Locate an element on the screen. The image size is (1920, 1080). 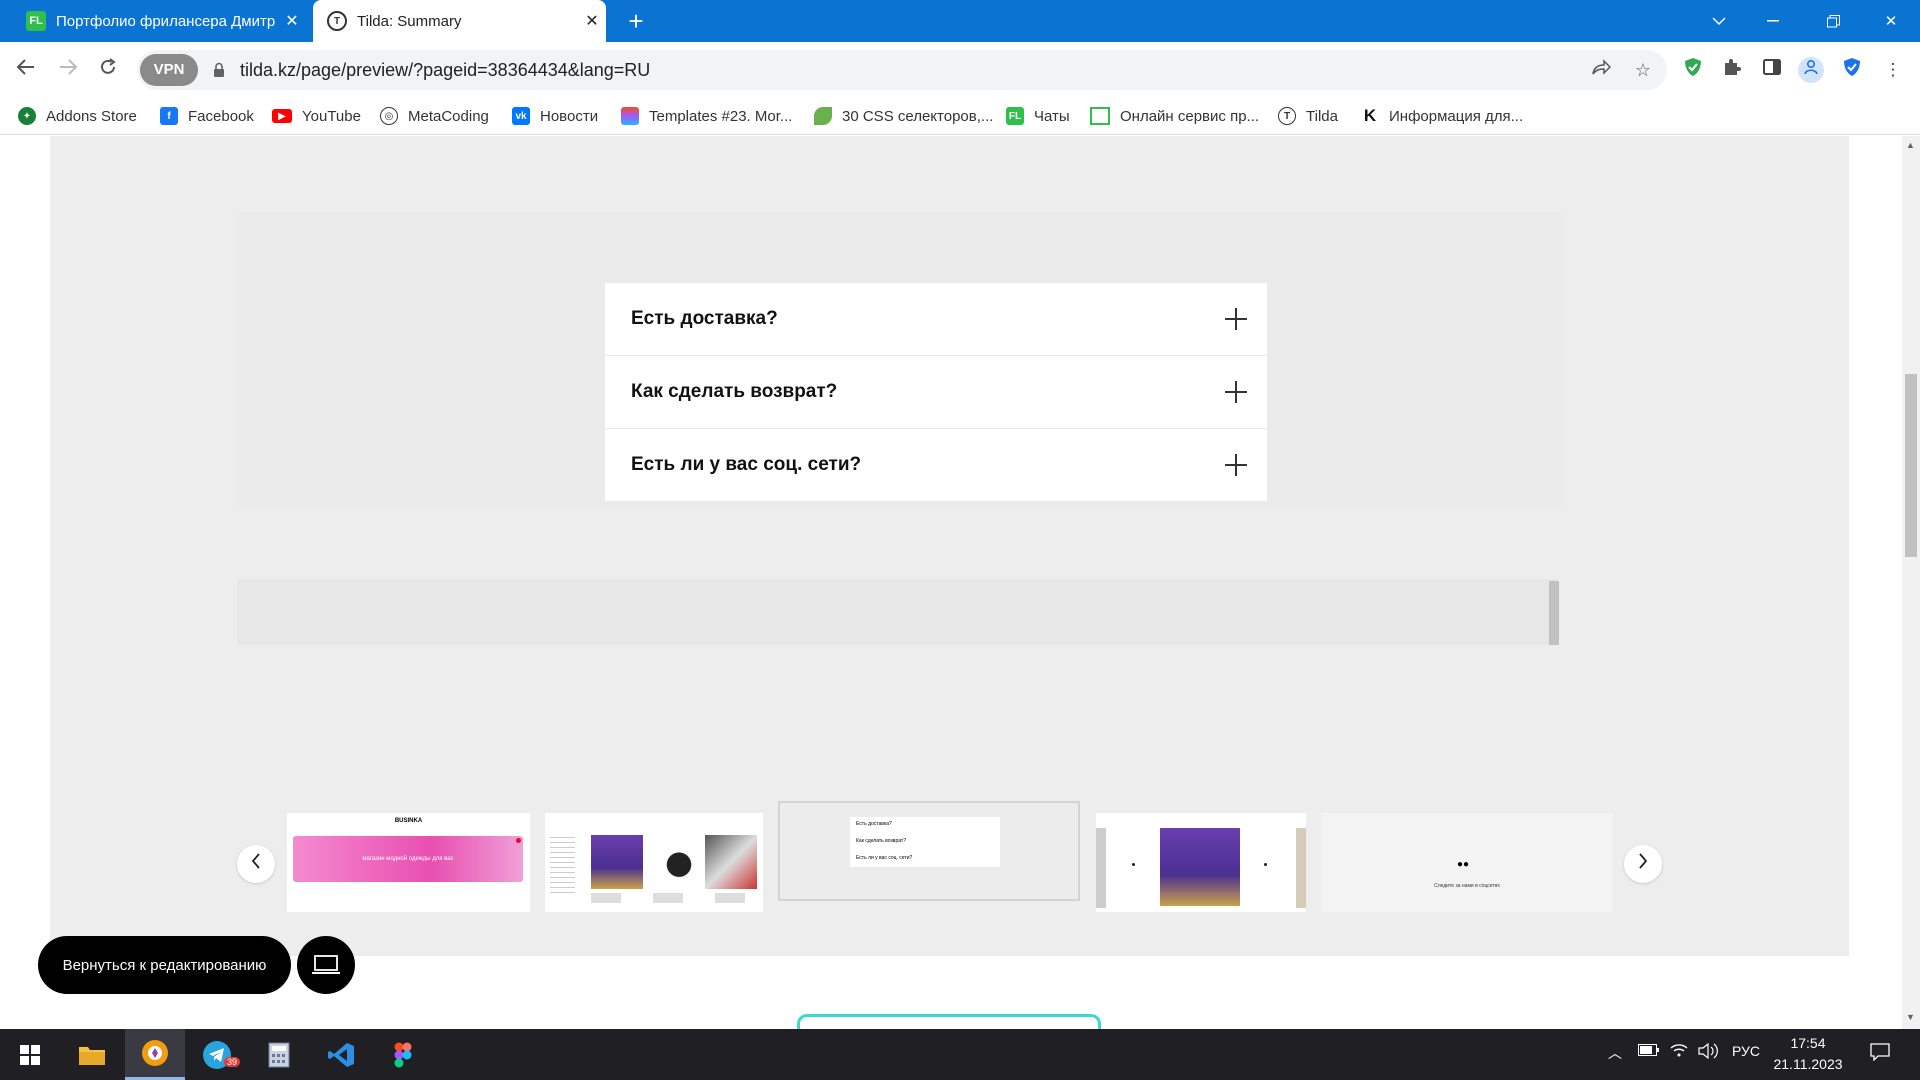
slide-scrollbar is located at coordinates (1554, 613).